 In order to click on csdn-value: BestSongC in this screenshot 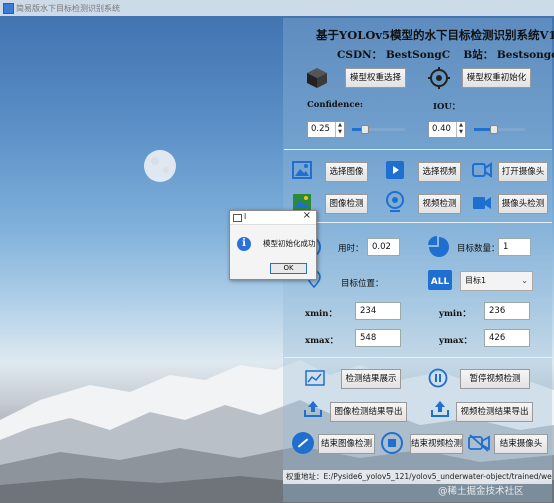, I will do `click(418, 55)`.